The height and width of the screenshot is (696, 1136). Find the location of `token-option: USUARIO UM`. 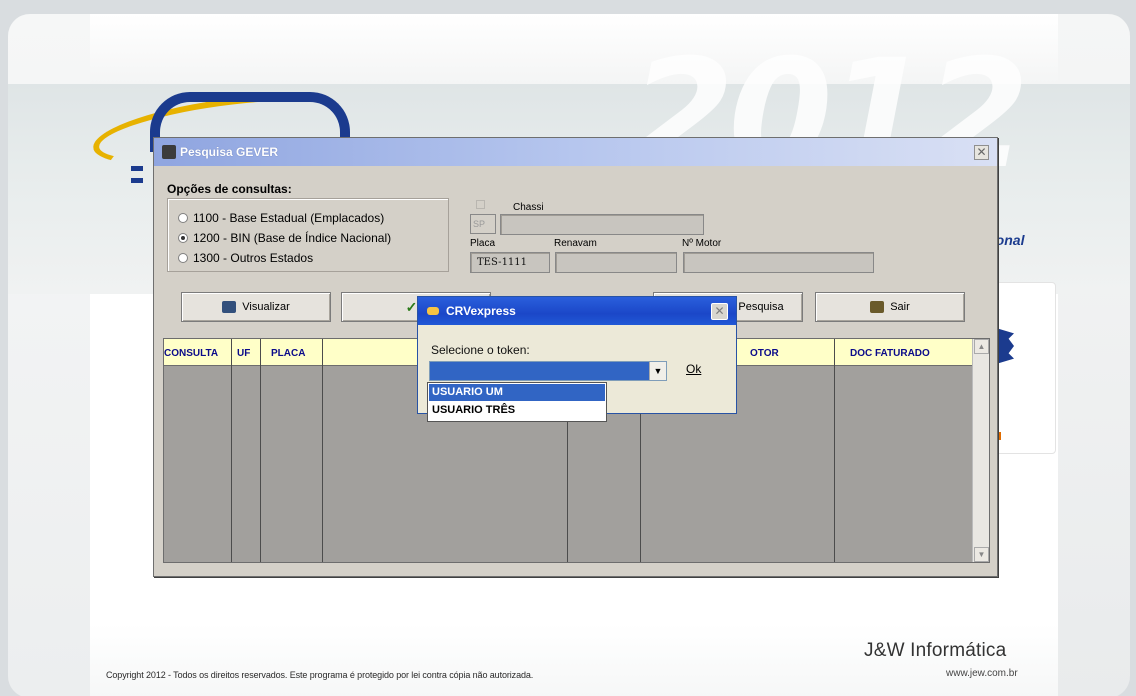

token-option: USUARIO UM is located at coordinates (517, 392).